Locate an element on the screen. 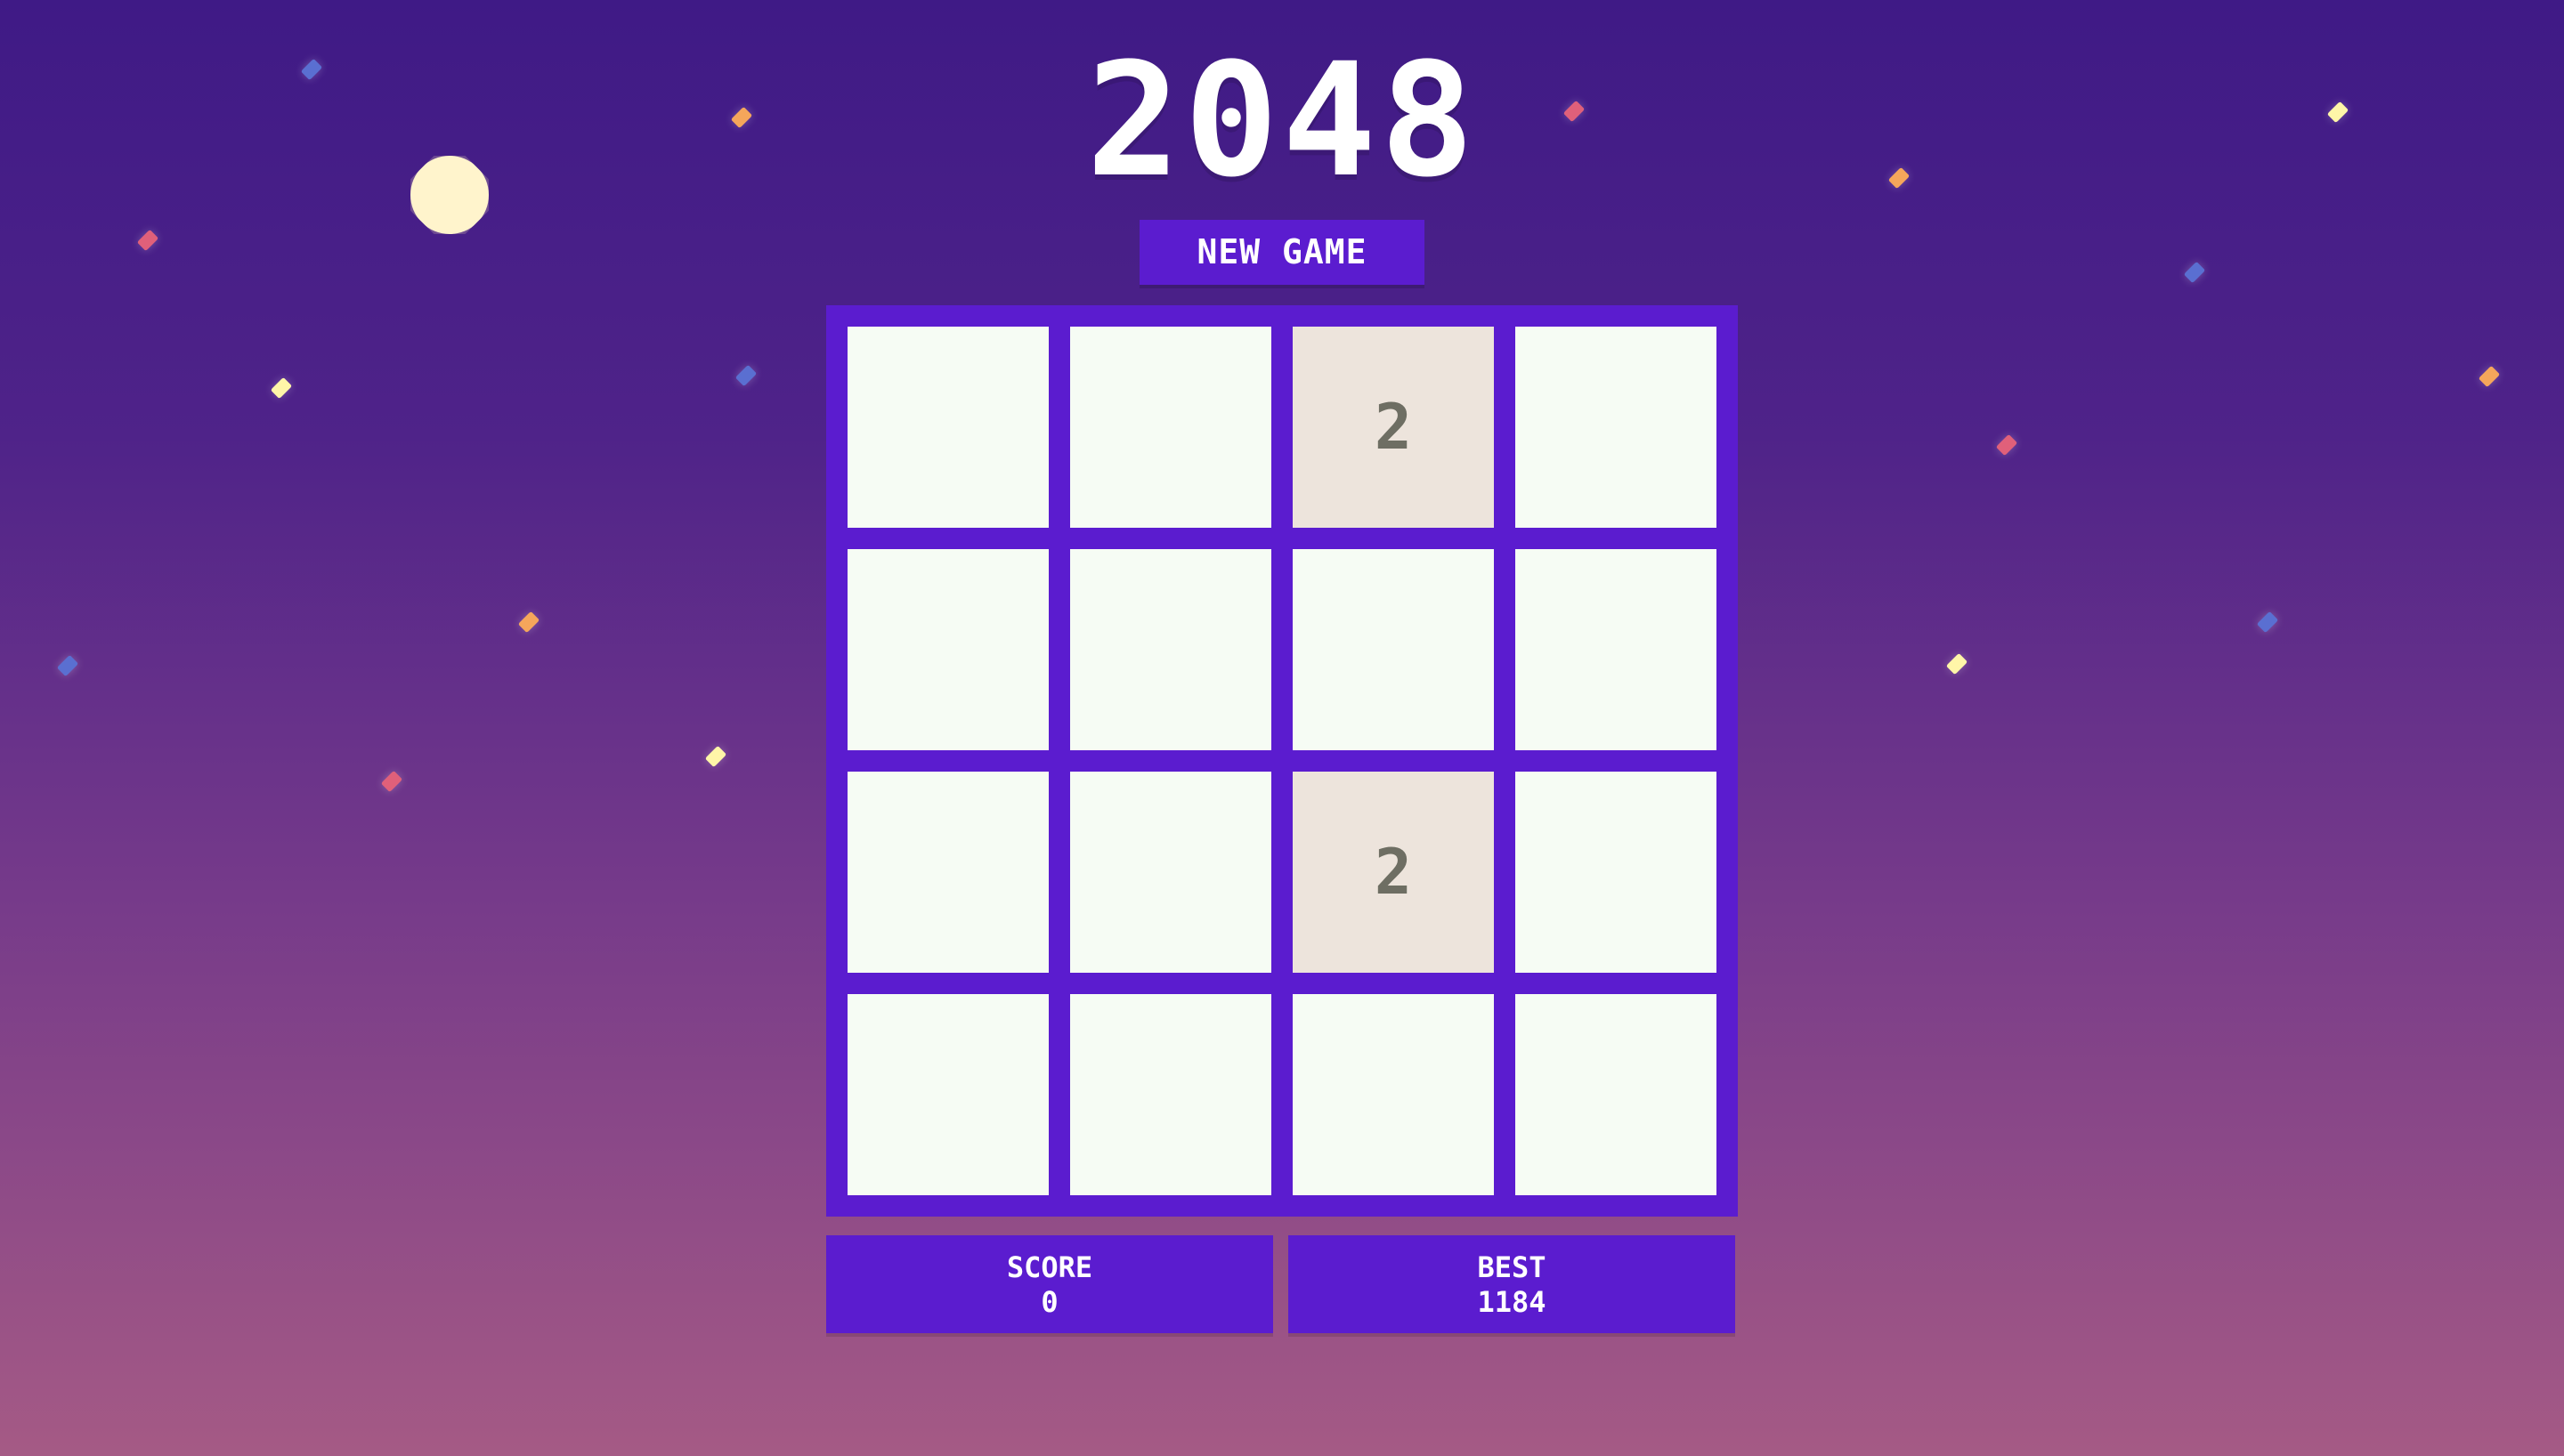 The height and width of the screenshot is (1456, 2564). best-label: BEST is located at coordinates (1511, 1267).